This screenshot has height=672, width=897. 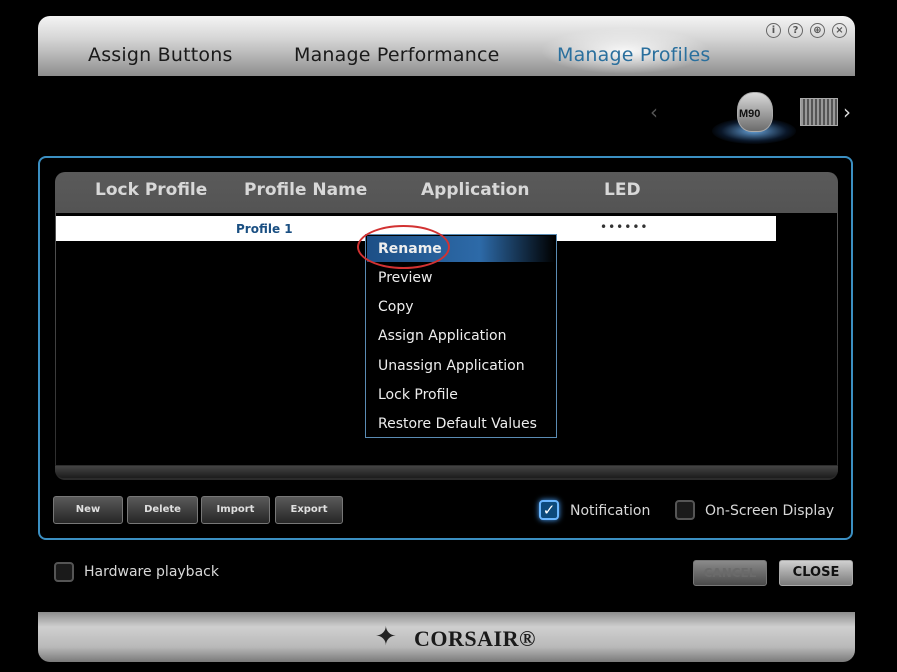 What do you see at coordinates (654, 112) in the screenshot?
I see `previous-device-arrow-icon: ‹` at bounding box center [654, 112].